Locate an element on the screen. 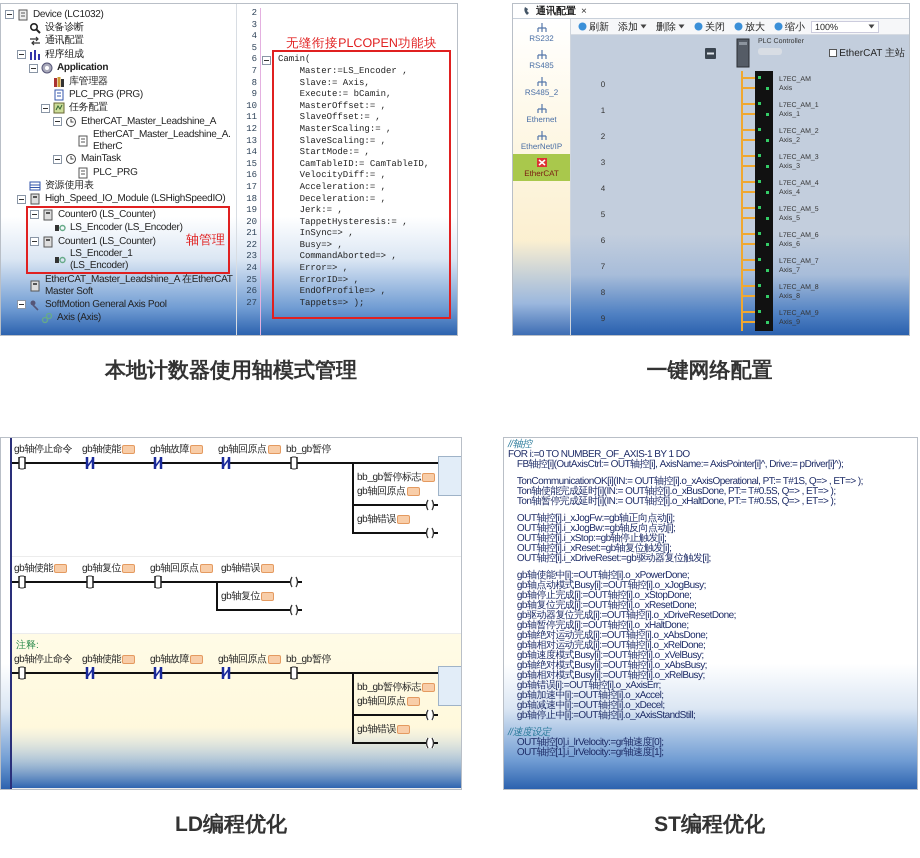 The width and height of the screenshot is (920, 858). toolbar-button: 缩小 is located at coordinates (789, 27).